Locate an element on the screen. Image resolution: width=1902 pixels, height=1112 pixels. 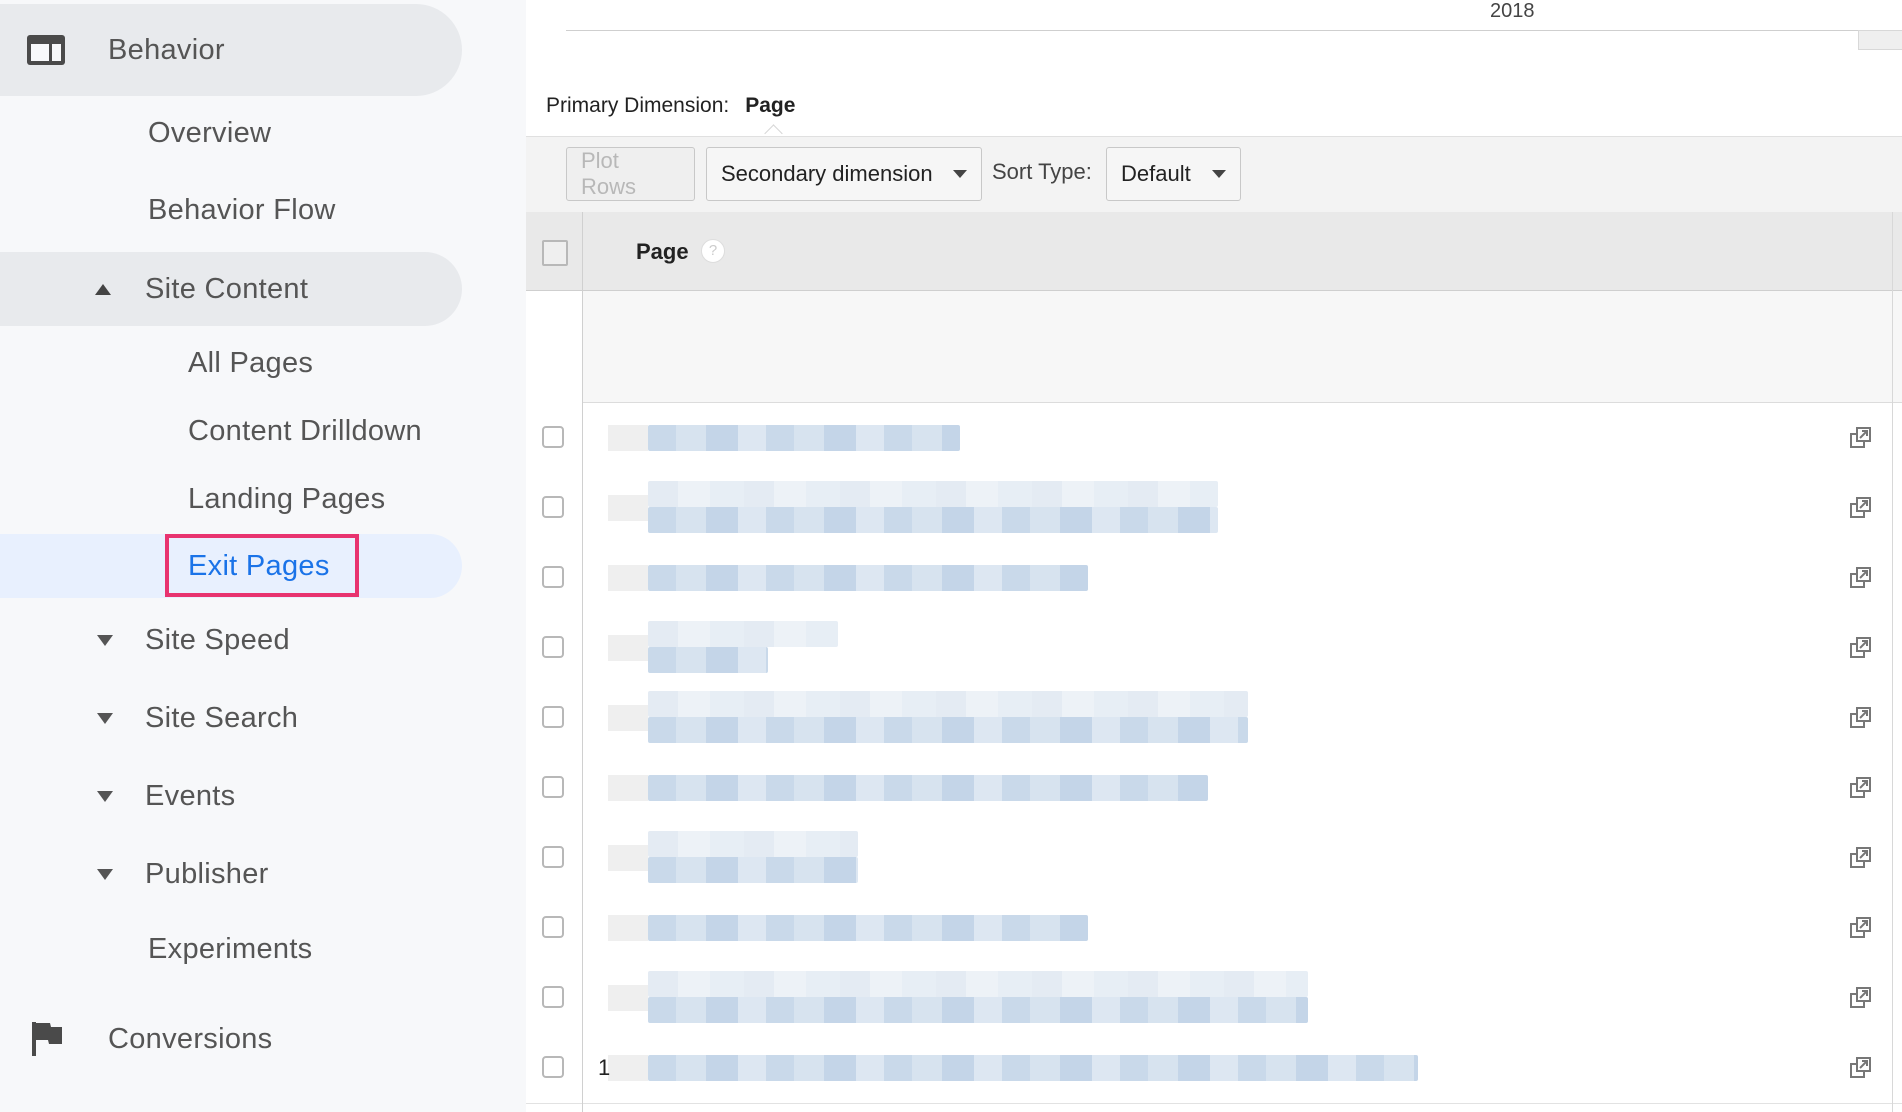
sidebar-item-site-content: Site Content is located at coordinates (201, 289).